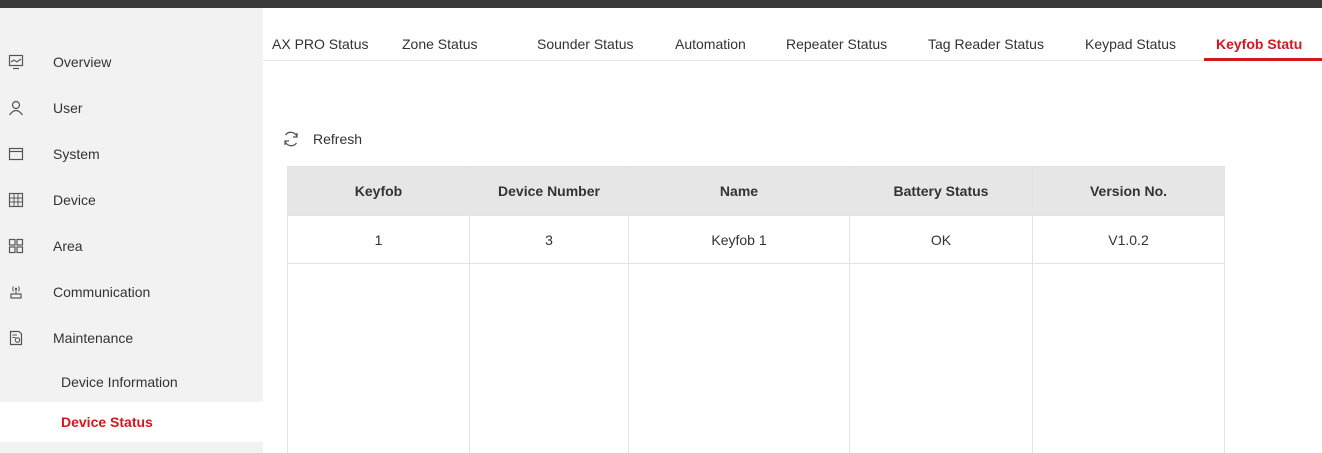  What do you see at coordinates (68, 108) in the screenshot?
I see `sidebar-item-label: User` at bounding box center [68, 108].